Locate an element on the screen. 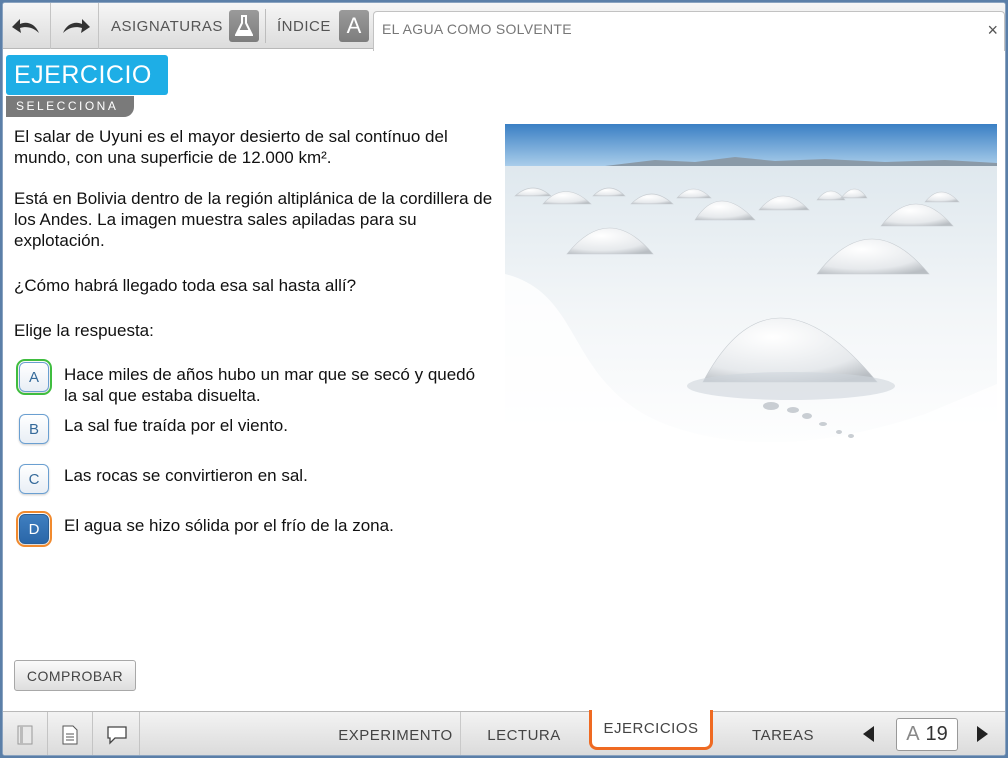 Image resolution: width=1008 pixels, height=758 pixels. page-number: 19 is located at coordinates (936, 734).